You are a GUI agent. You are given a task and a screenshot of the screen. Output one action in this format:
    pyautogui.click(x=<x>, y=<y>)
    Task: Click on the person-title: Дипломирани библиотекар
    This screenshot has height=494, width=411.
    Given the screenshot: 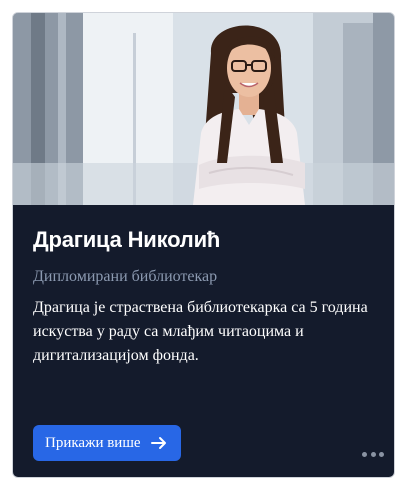 What is the action you would take?
    pyautogui.click(x=125, y=276)
    